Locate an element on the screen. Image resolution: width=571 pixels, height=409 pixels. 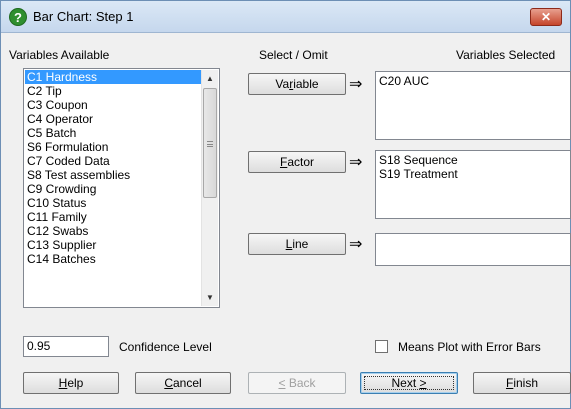
means-plot-label: Means Plot with Error Bars is located at coordinates (469, 347).